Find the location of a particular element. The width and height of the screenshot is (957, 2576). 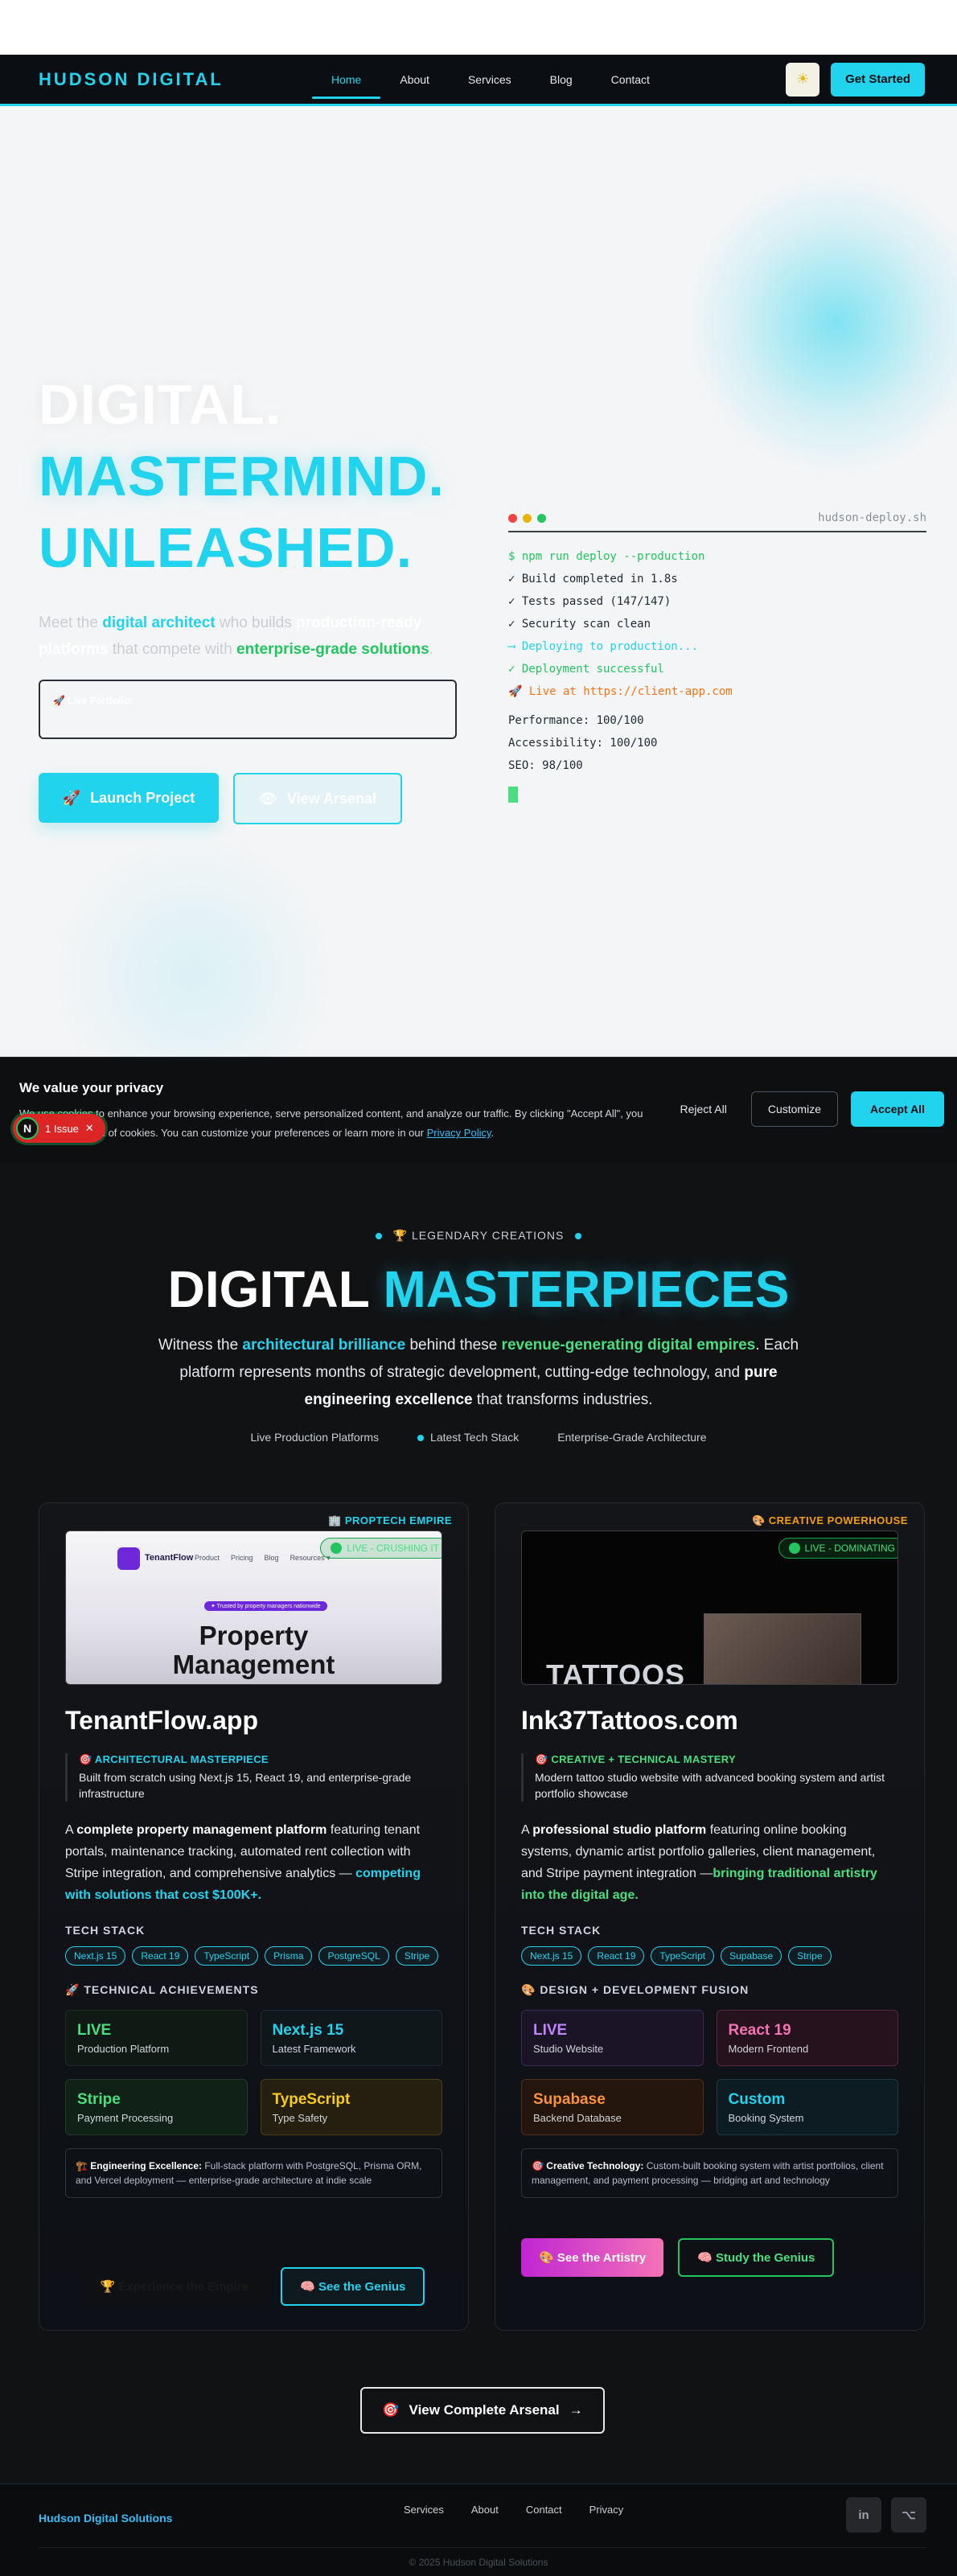

social-links: in ⌥ is located at coordinates (886, 2515).